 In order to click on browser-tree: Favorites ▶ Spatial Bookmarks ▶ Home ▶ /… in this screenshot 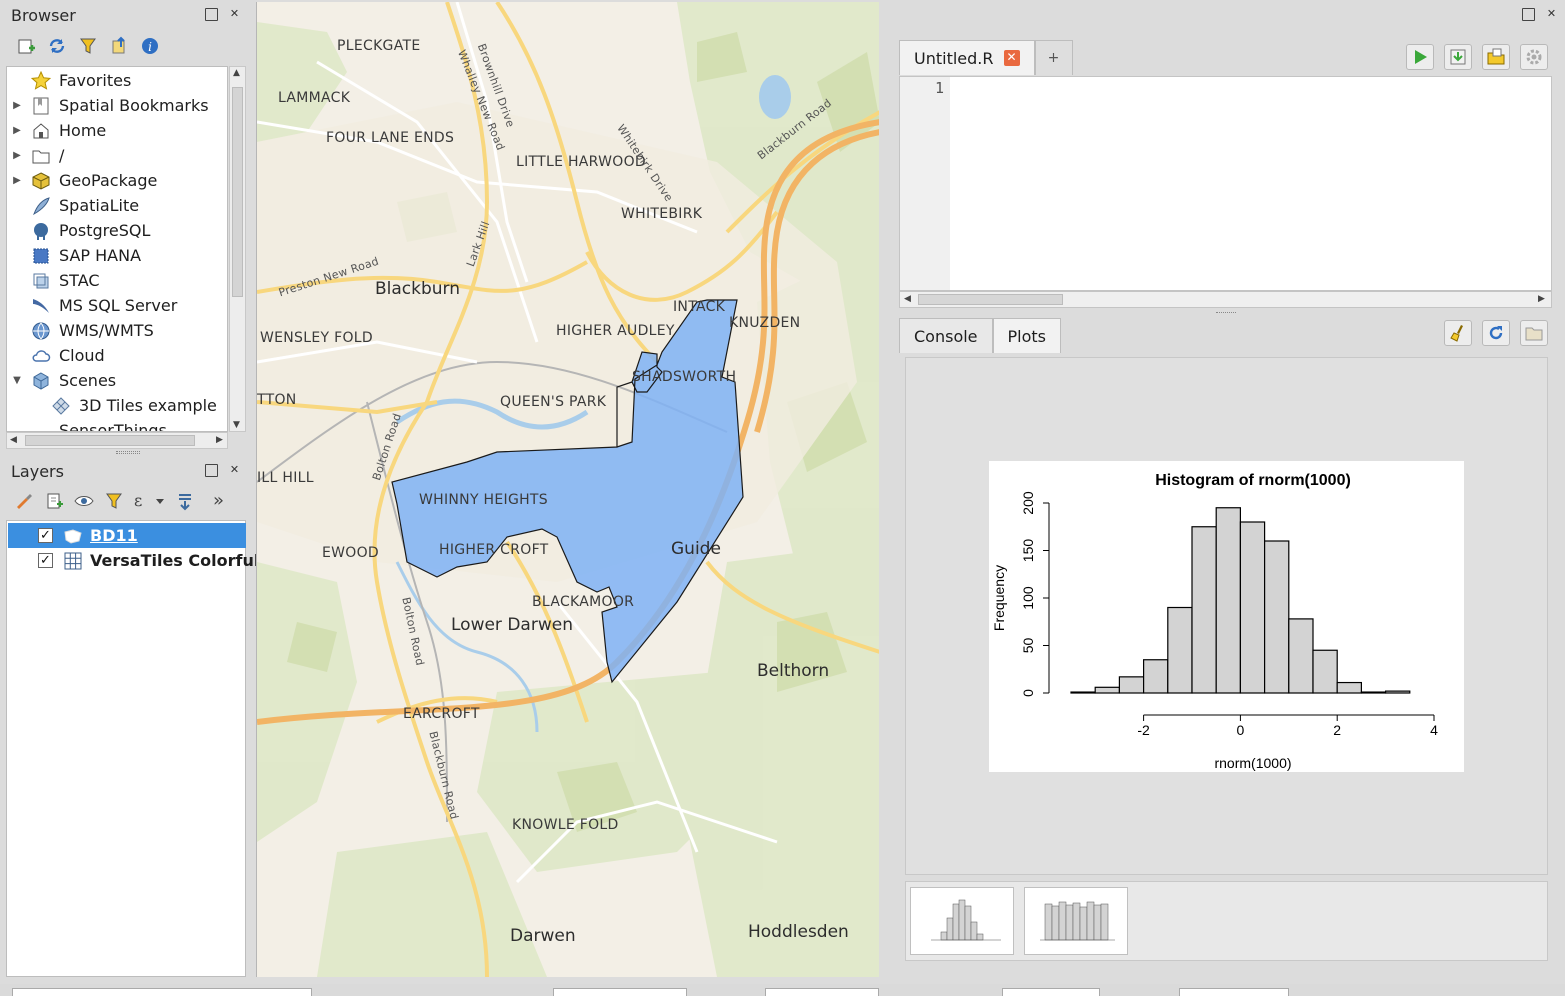, I will do `click(117, 249)`.